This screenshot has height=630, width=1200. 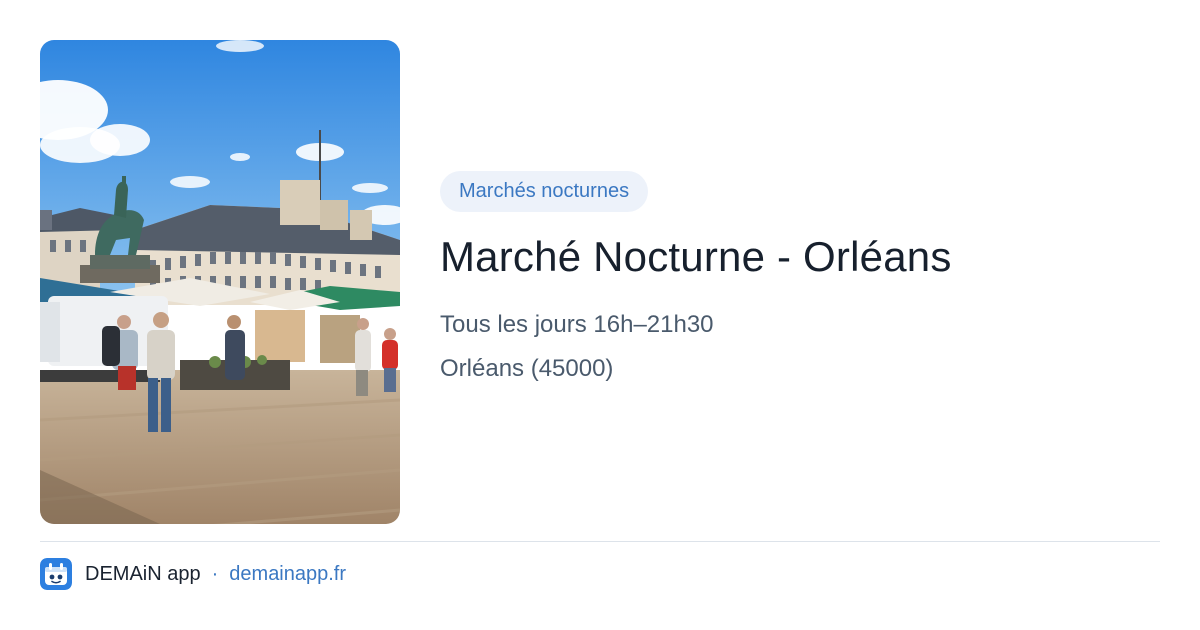 I want to click on app-name: DEMAiN app, so click(x=143, y=573).